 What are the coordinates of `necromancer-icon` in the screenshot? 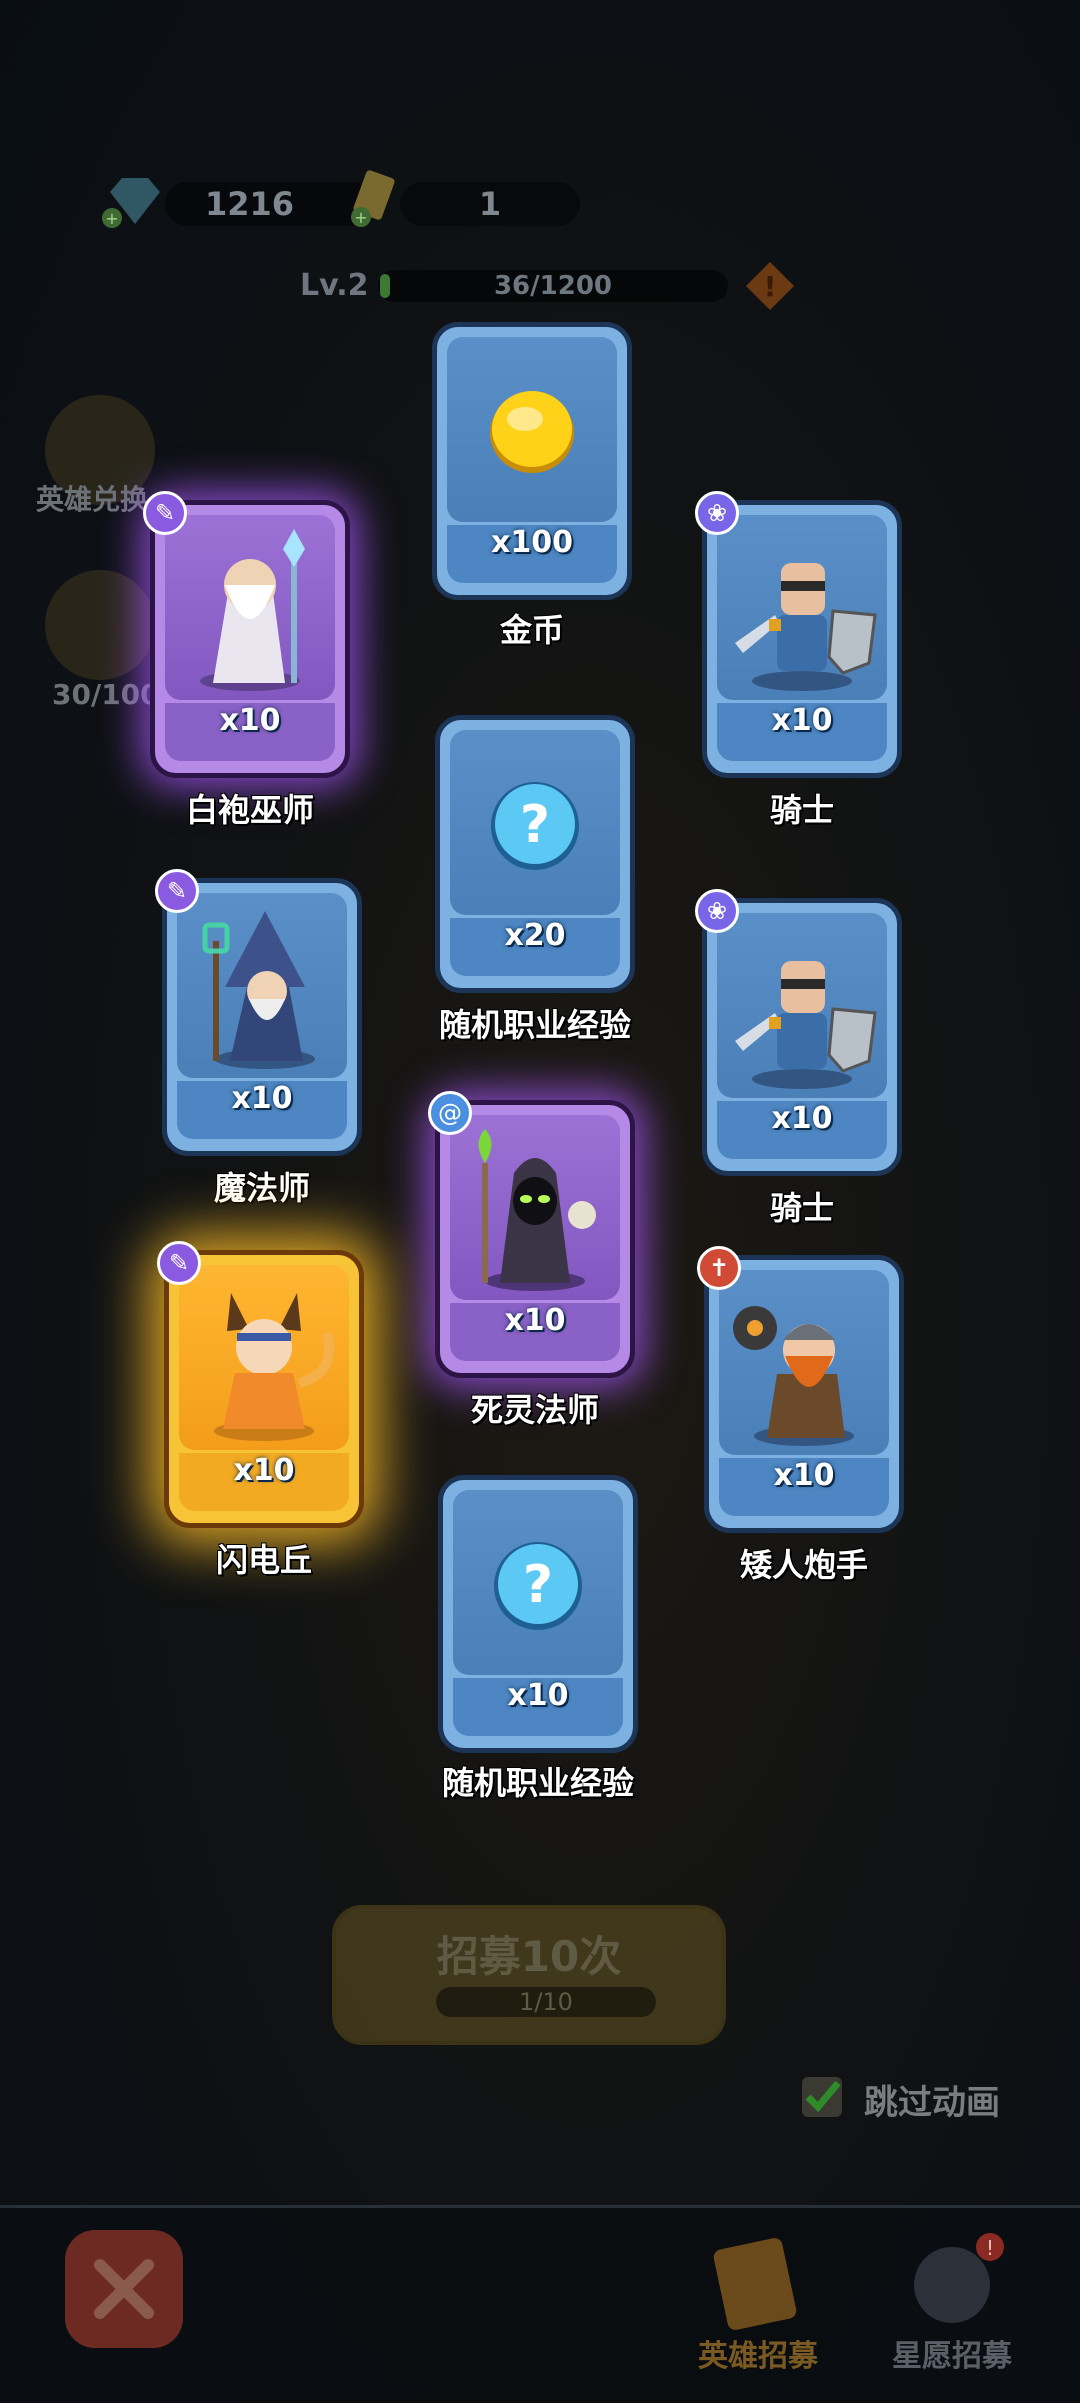 It's located at (537, 1210).